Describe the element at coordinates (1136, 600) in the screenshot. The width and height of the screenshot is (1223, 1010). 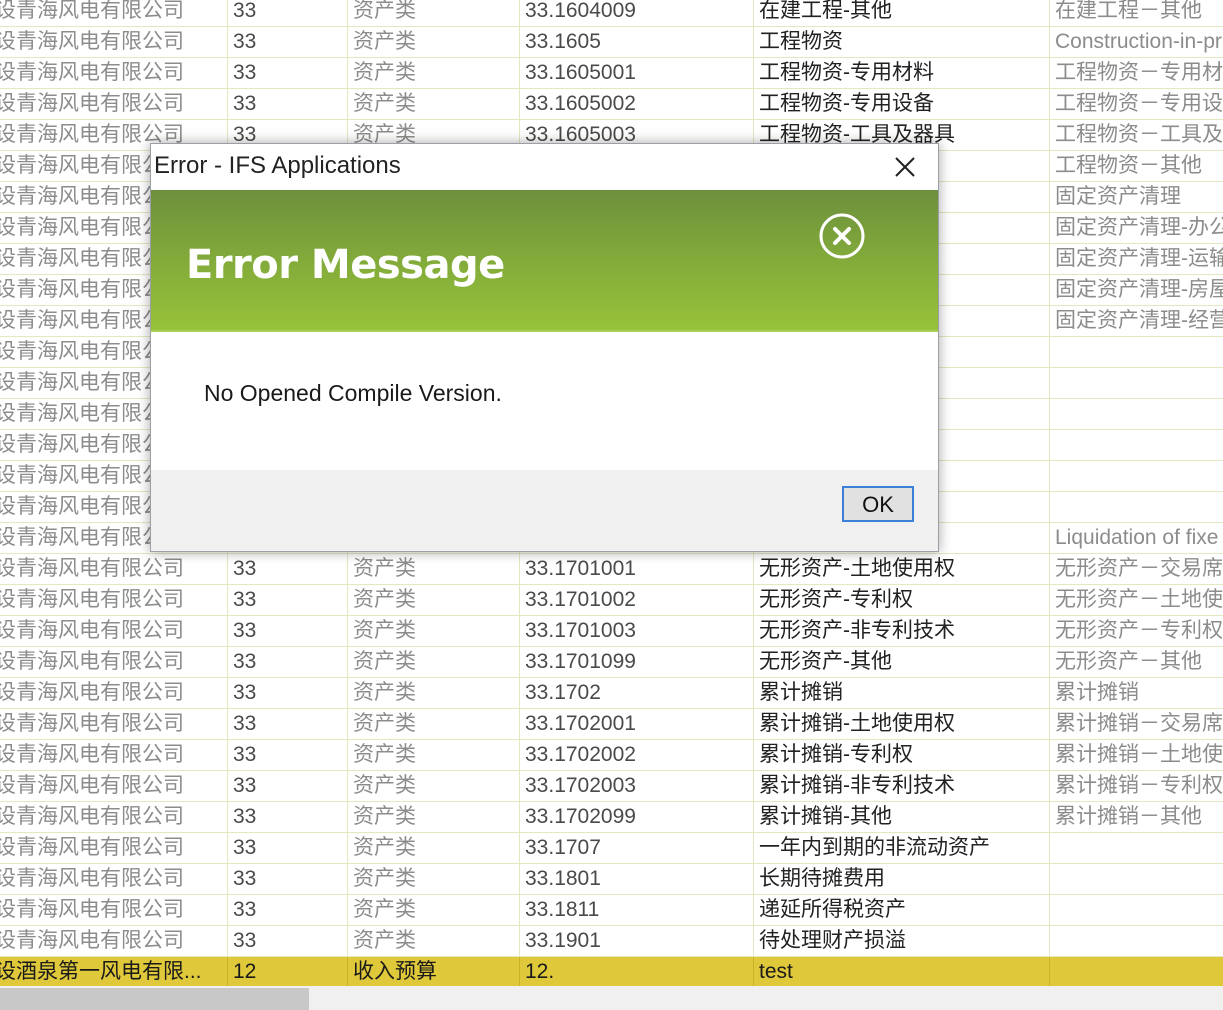
I see `table-cell: 无形资产－土地使` at that location.